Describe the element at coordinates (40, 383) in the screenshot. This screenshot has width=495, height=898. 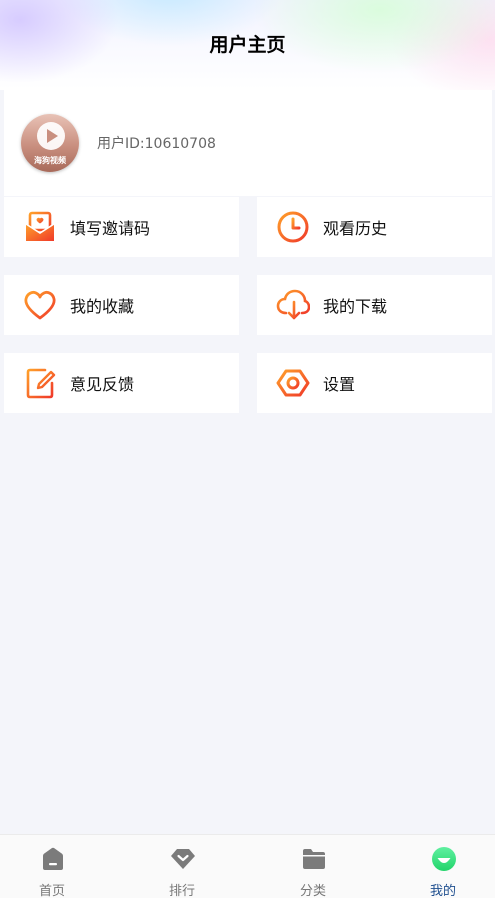
I see `feedback-edit-icon` at that location.